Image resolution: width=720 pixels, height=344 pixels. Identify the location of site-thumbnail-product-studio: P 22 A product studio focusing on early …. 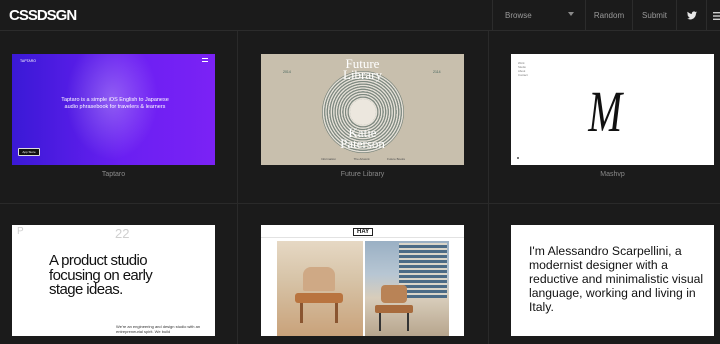
(113, 280).